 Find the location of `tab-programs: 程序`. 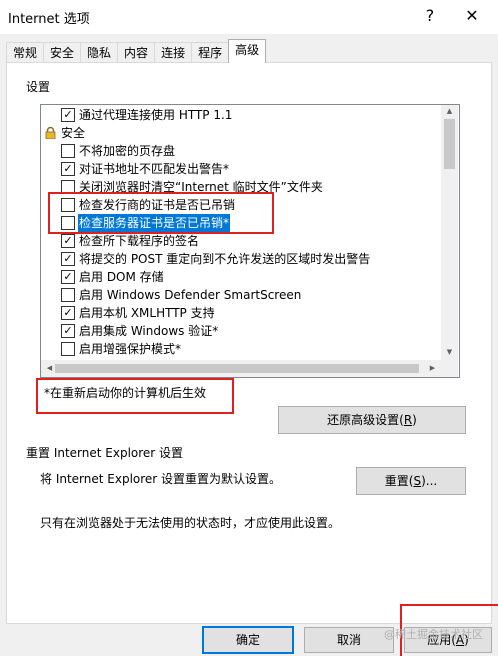

tab-programs: 程序 is located at coordinates (210, 52).